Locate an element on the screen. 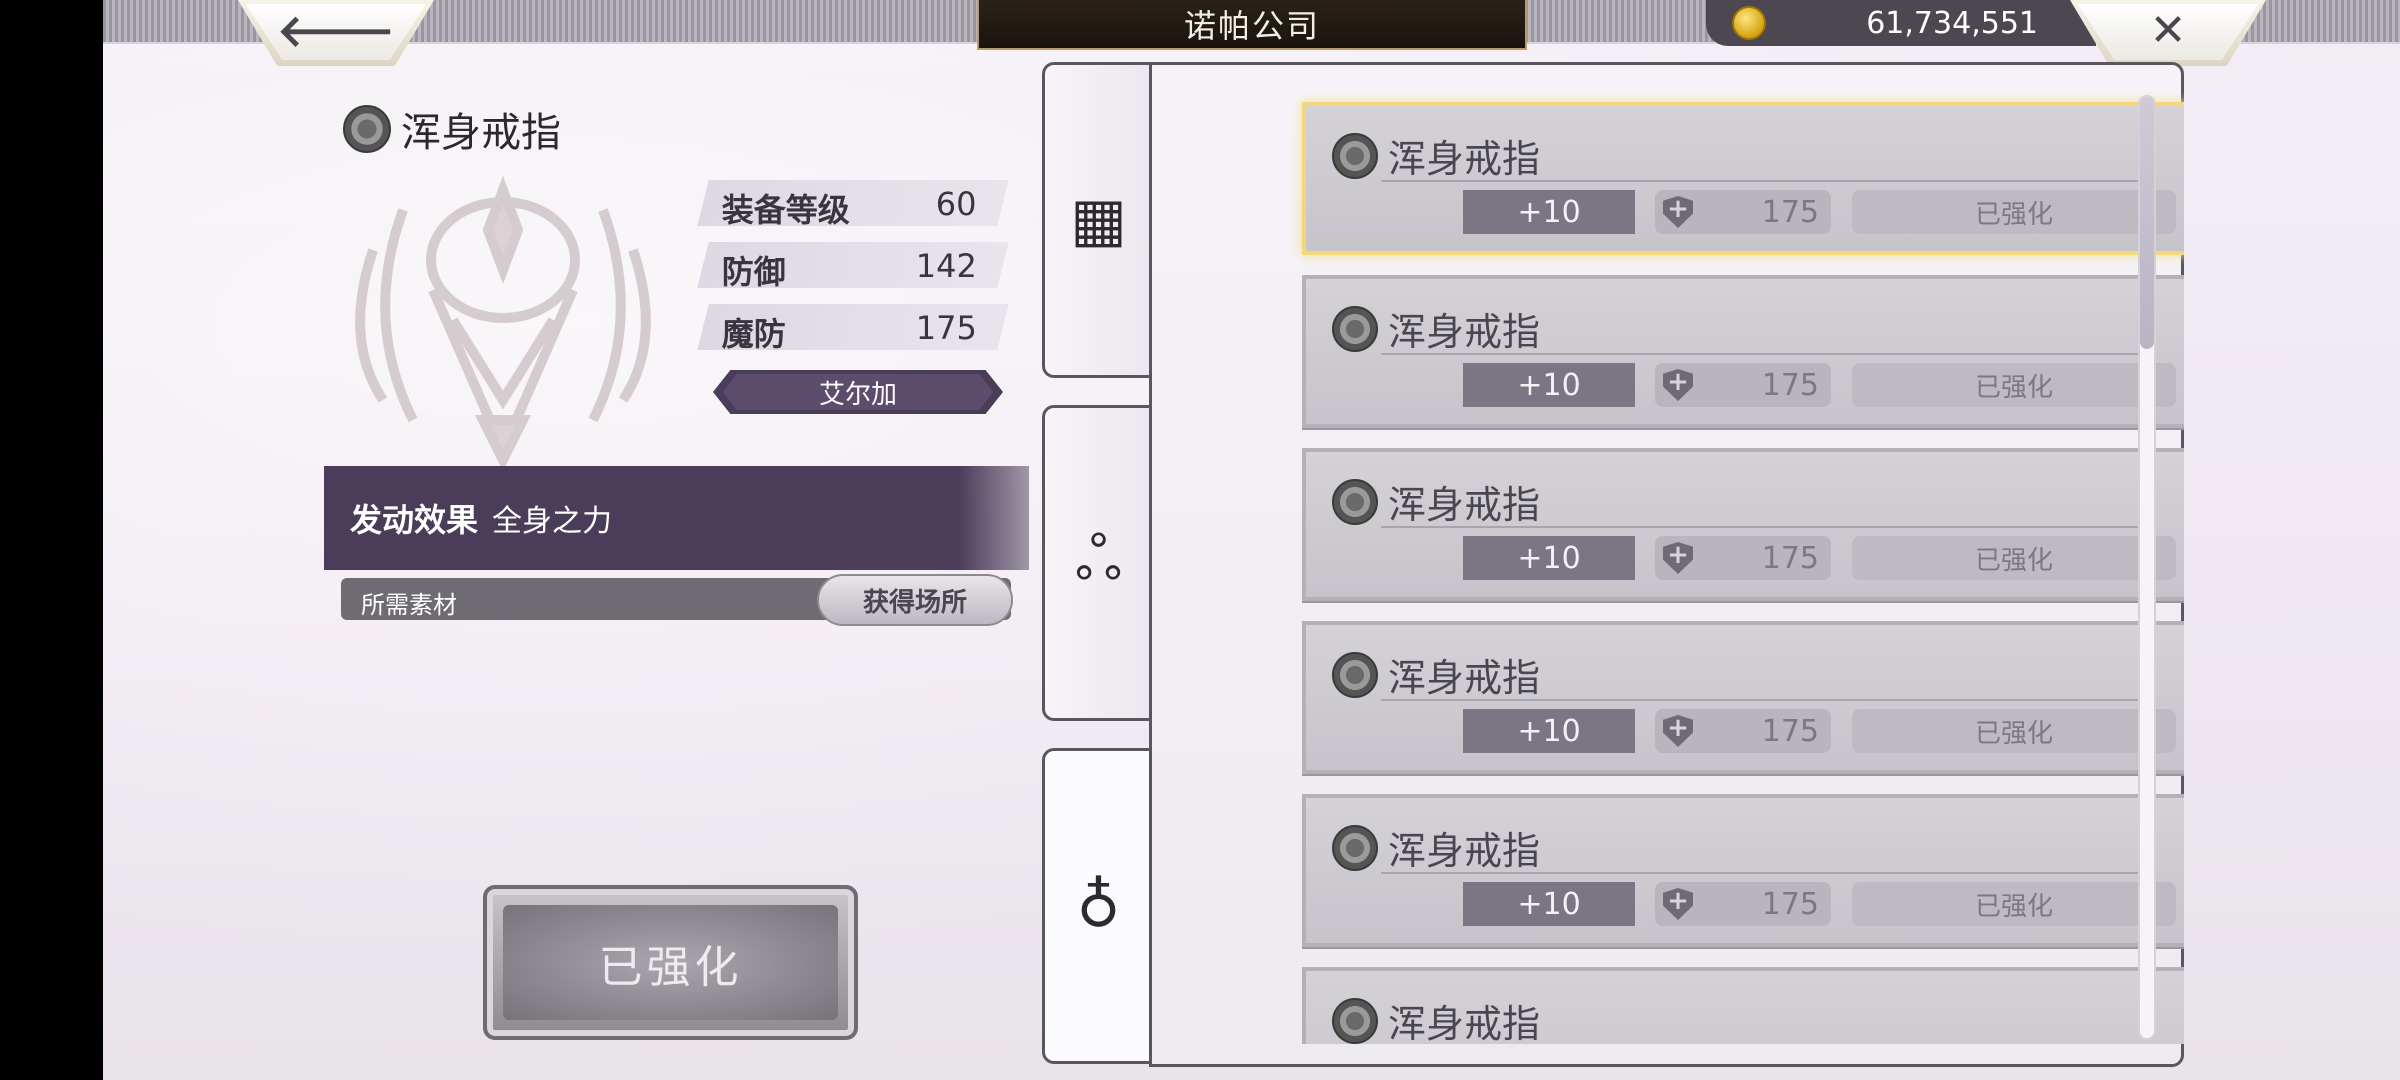  obtain-location-label: 获得场所 is located at coordinates (914, 602).